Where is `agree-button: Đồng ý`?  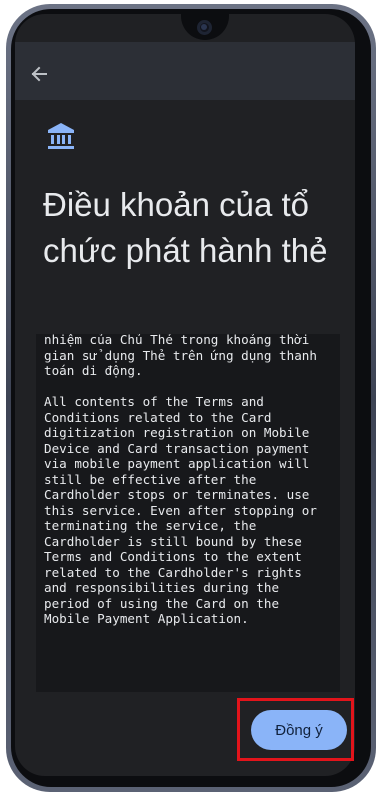 agree-button: Đồng ý is located at coordinates (299, 730).